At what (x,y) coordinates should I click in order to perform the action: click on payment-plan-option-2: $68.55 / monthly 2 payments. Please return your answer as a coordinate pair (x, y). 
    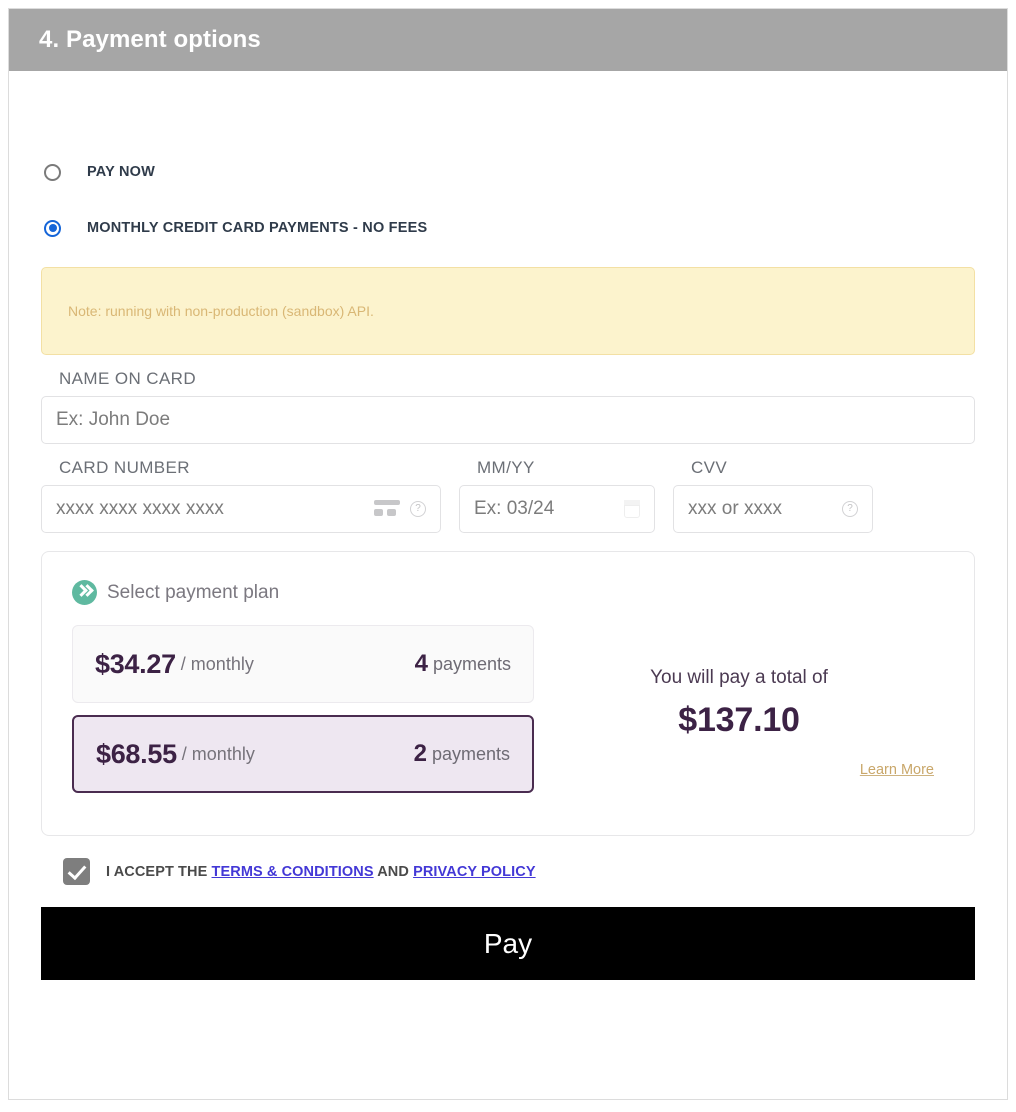
    Looking at the image, I should click on (303, 754).